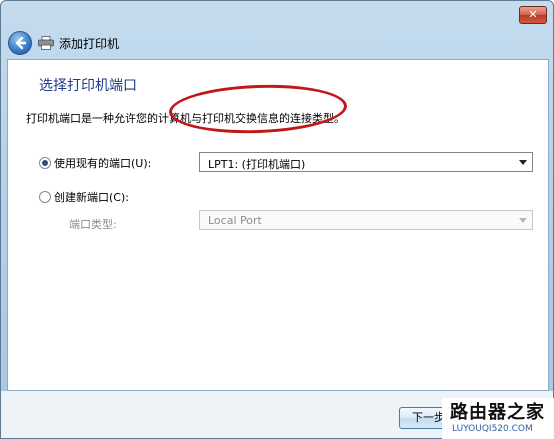 The height and width of the screenshot is (439, 554). I want to click on close-icon: ✕, so click(533, 14).